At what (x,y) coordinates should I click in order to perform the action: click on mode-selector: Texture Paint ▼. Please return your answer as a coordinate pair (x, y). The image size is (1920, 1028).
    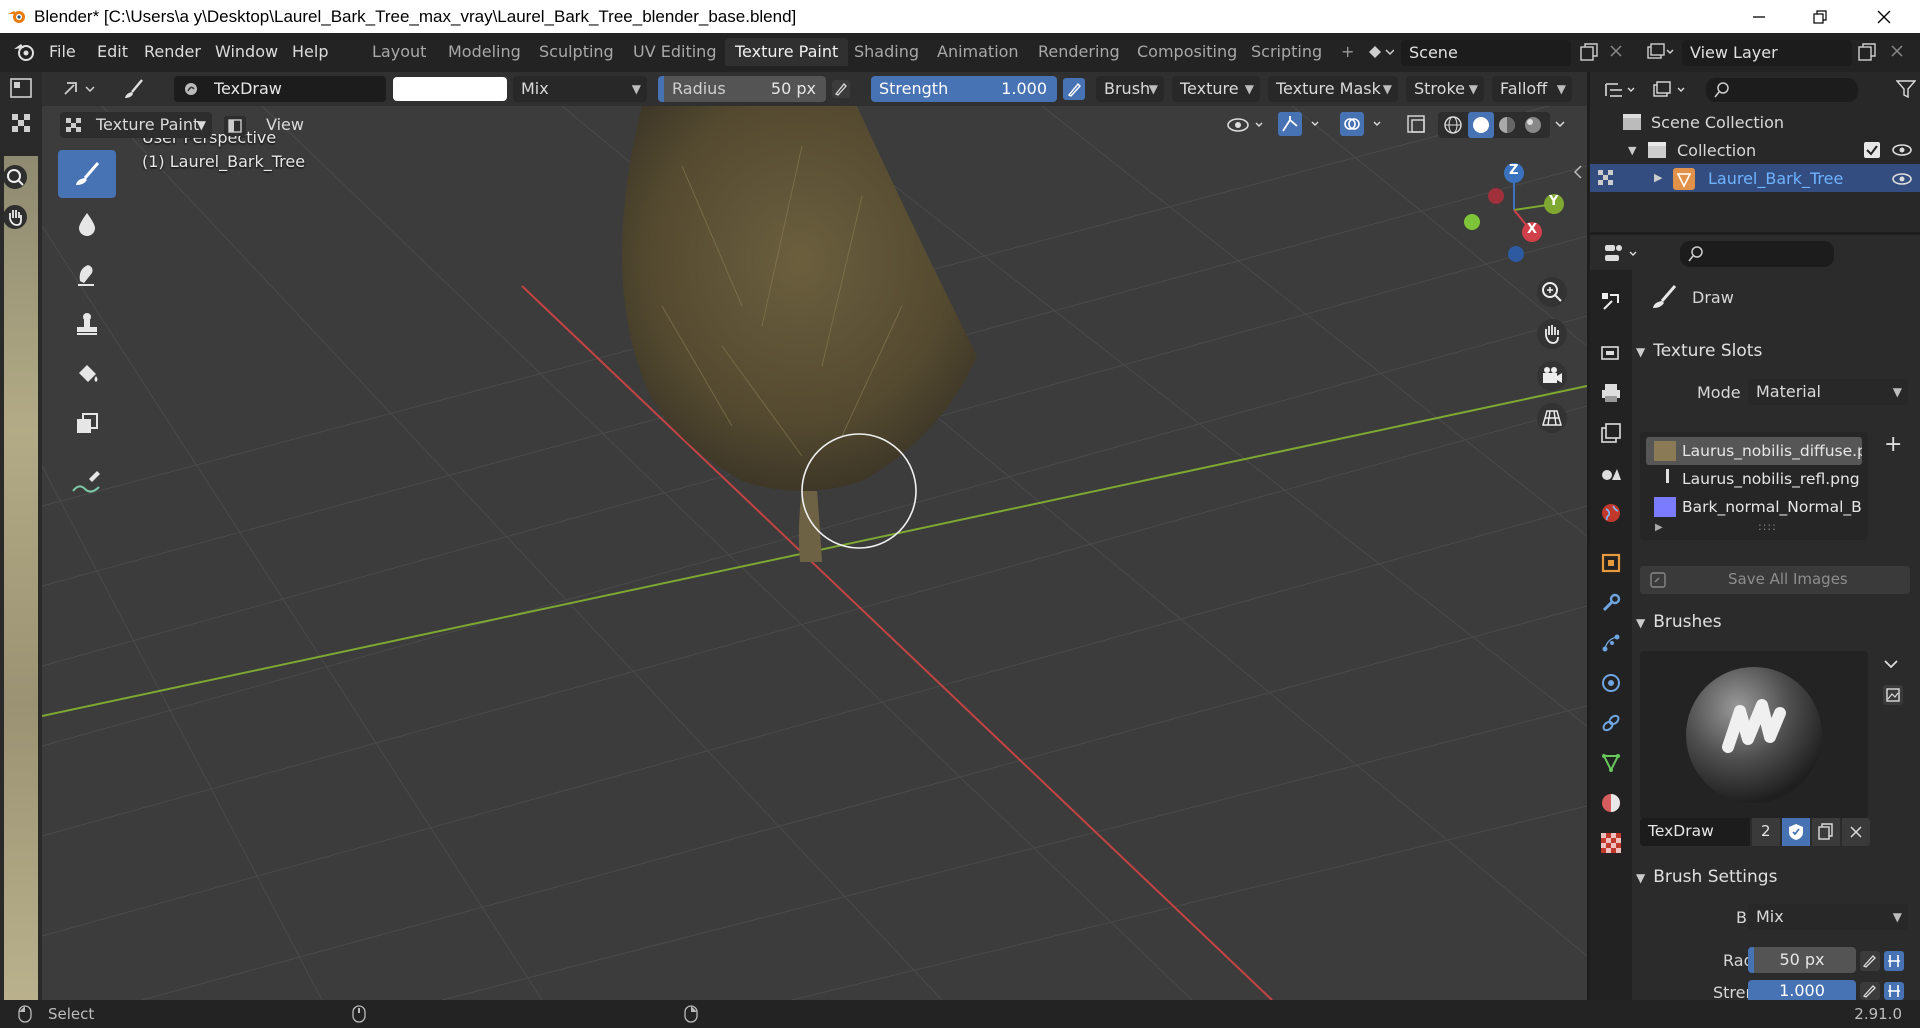
    Looking at the image, I should click on (136, 125).